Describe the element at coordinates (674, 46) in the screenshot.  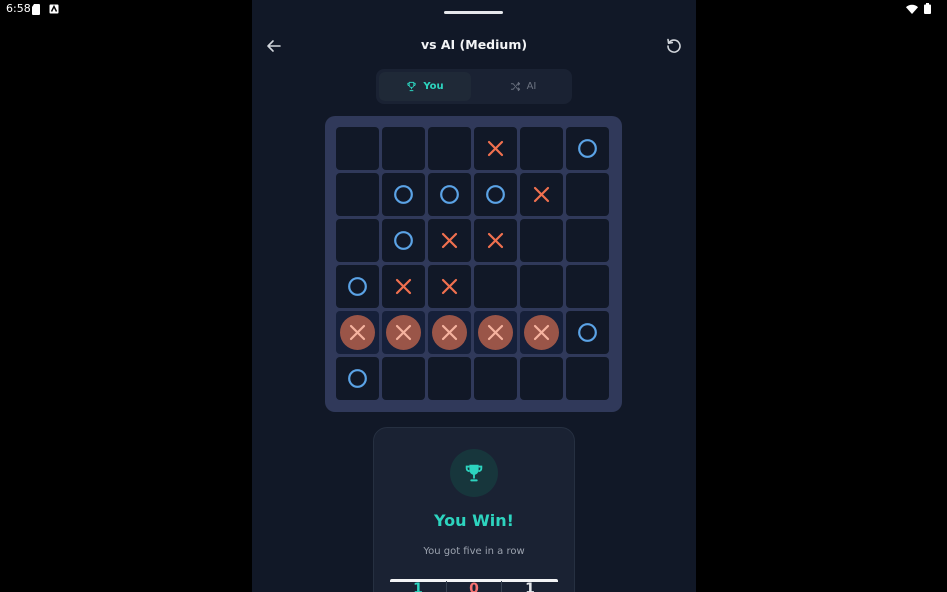
I see `restart-icon` at that location.